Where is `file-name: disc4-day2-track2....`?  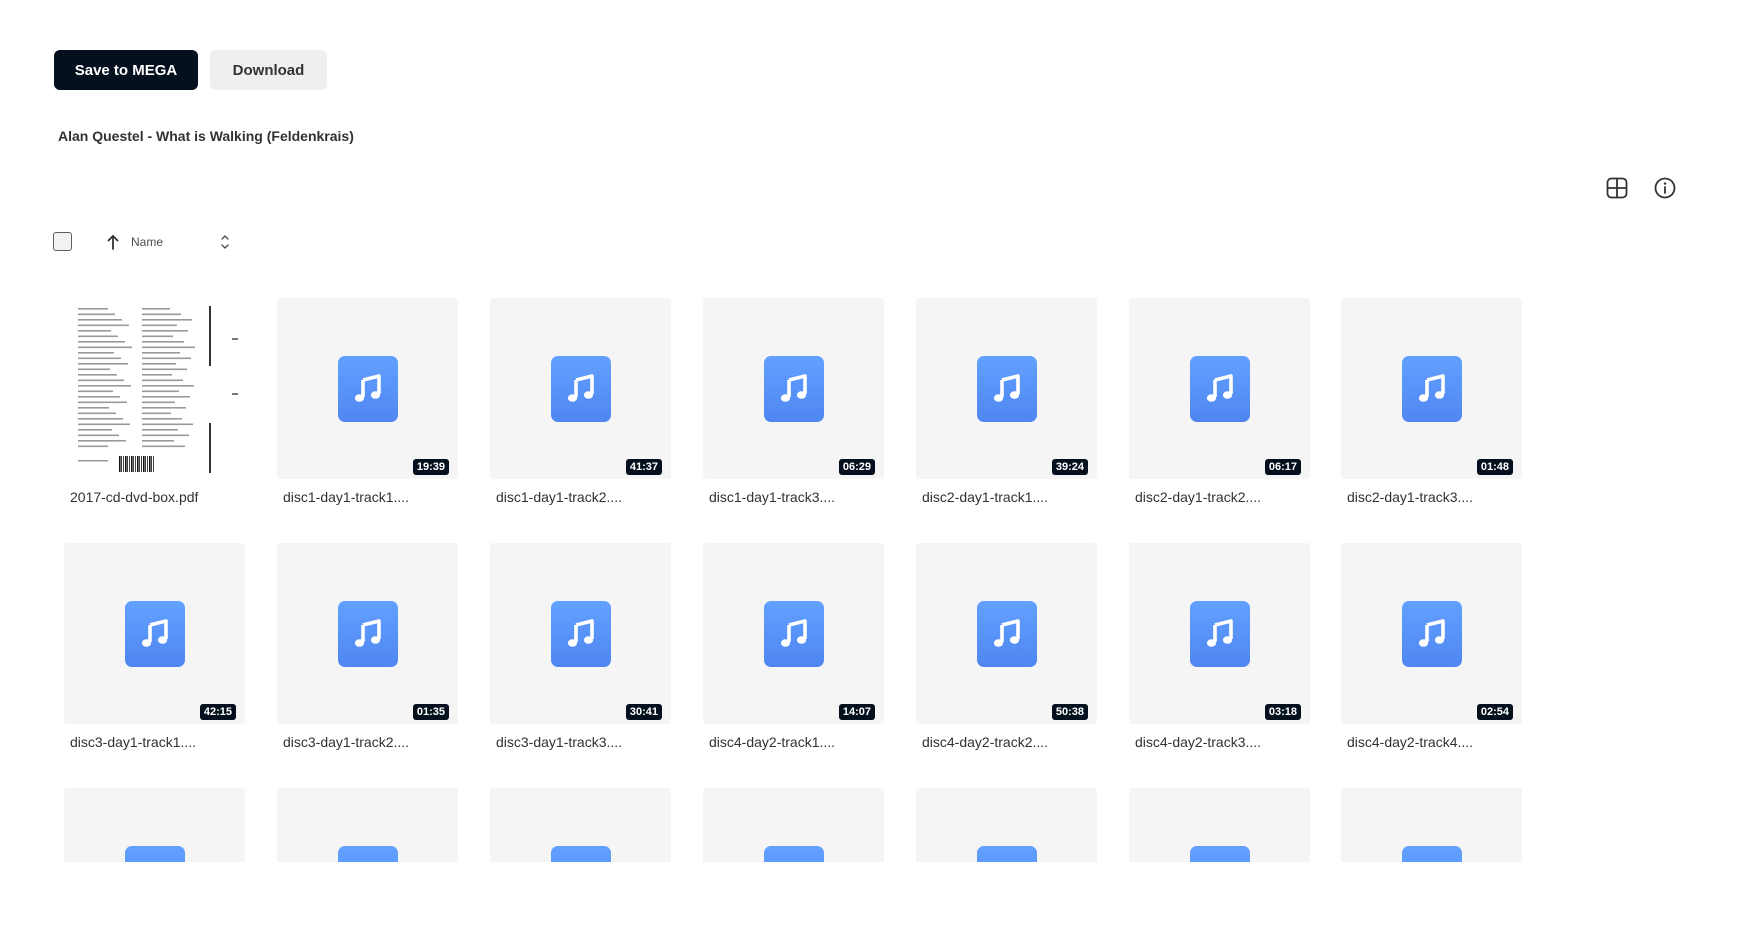
file-name: disc4-day2-track2.... is located at coordinates (985, 742).